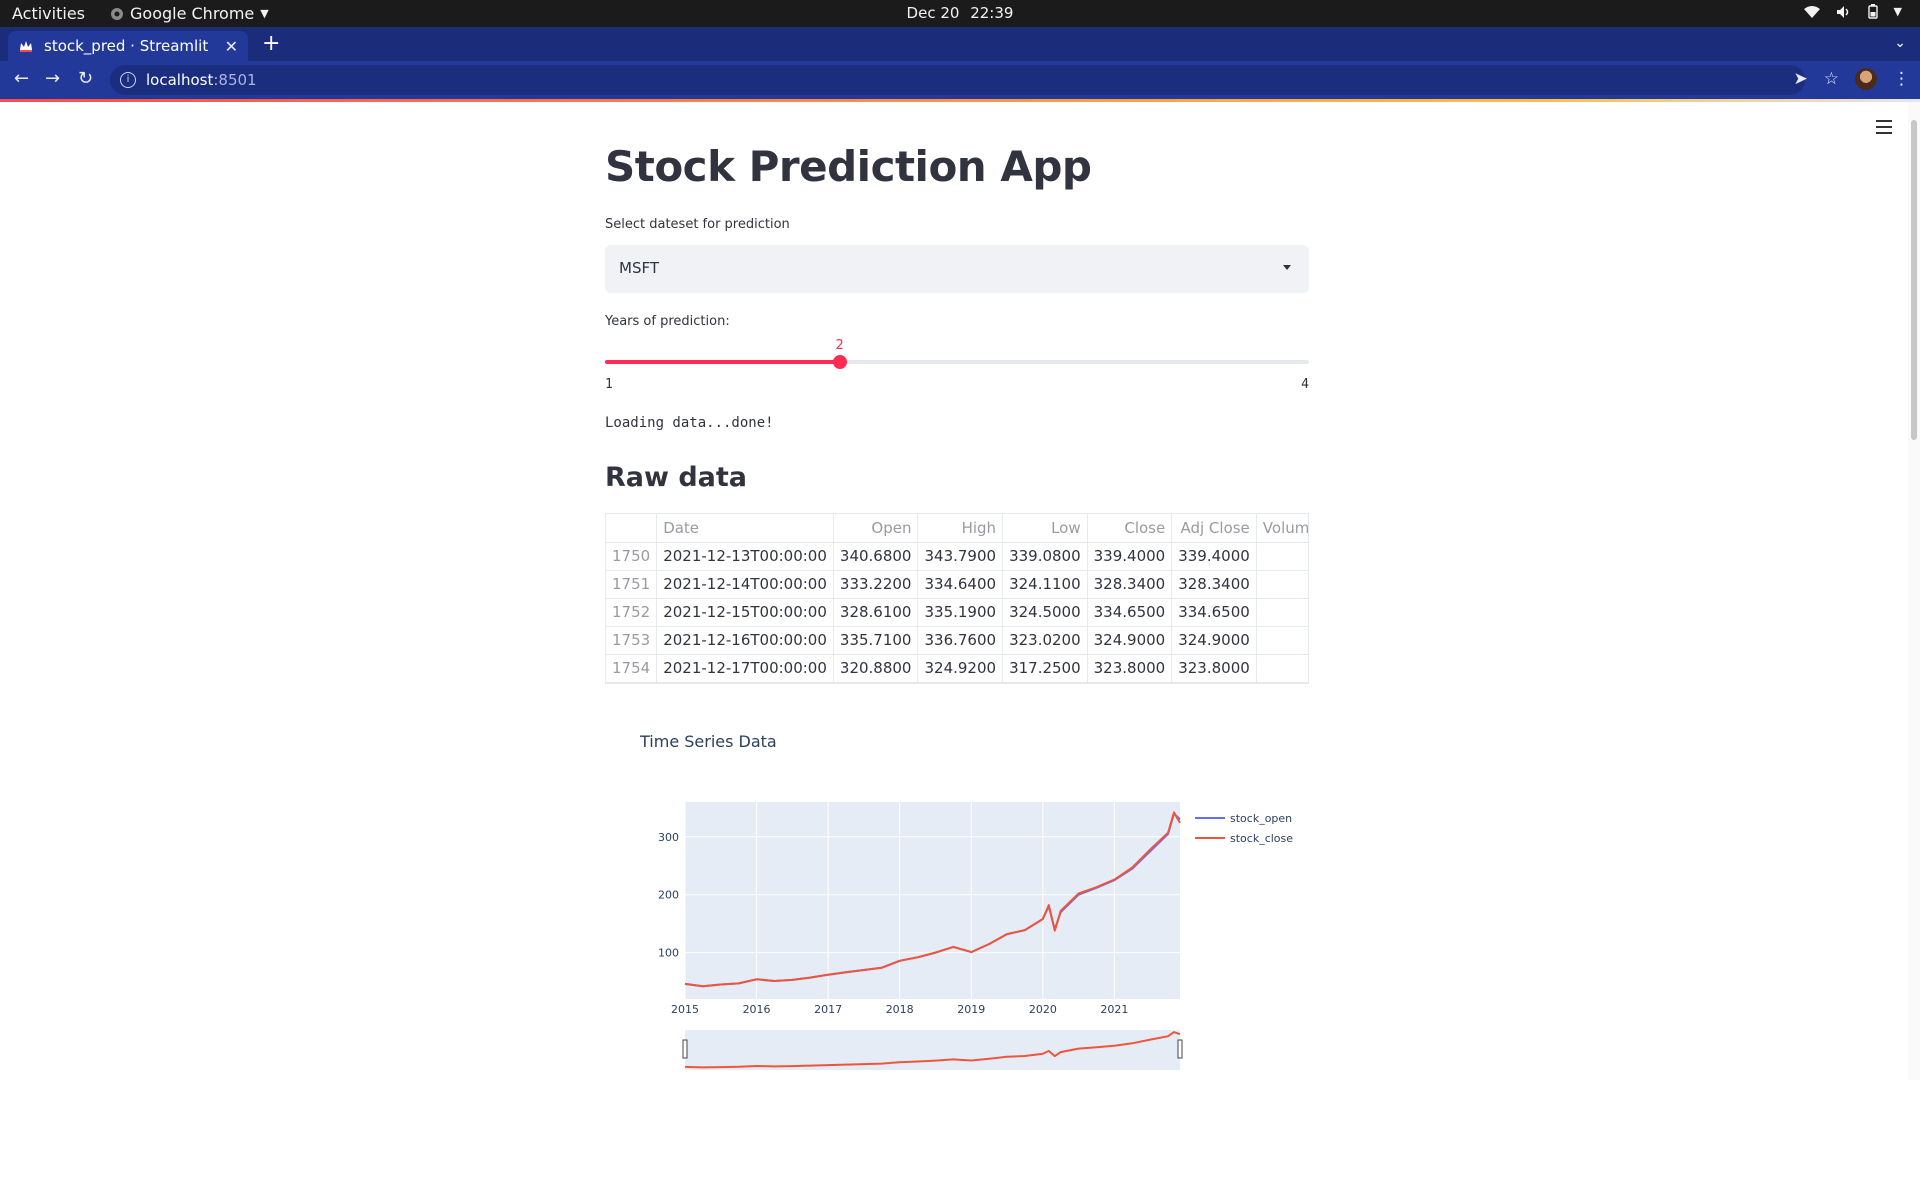  What do you see at coordinates (21, 79) in the screenshot?
I see `back-arrow-icon: ←` at bounding box center [21, 79].